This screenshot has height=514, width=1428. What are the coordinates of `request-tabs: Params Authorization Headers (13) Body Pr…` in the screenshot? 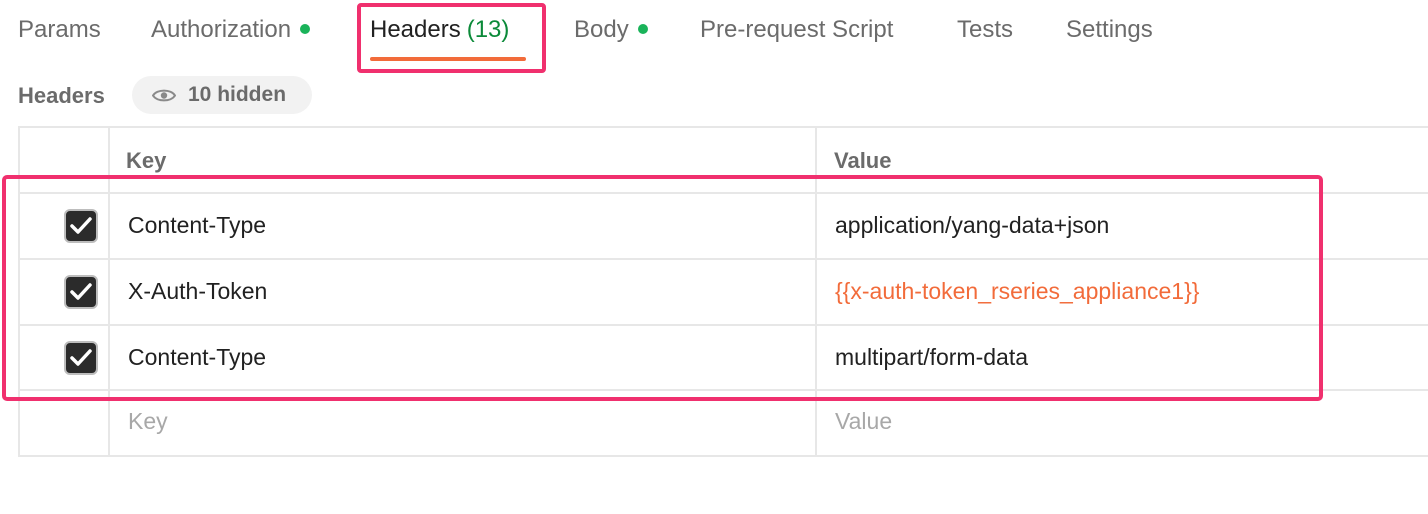 It's located at (714, 31).